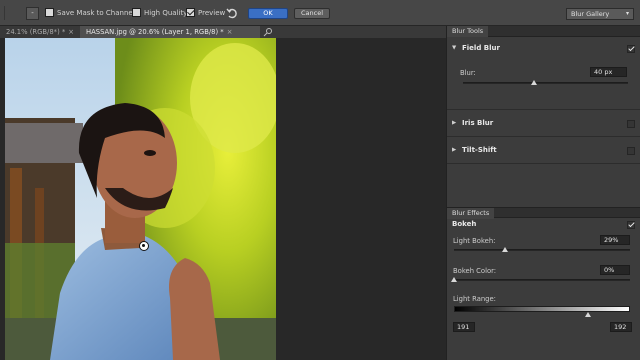  I want to click on tilt-shift-checkbox, so click(631, 151).